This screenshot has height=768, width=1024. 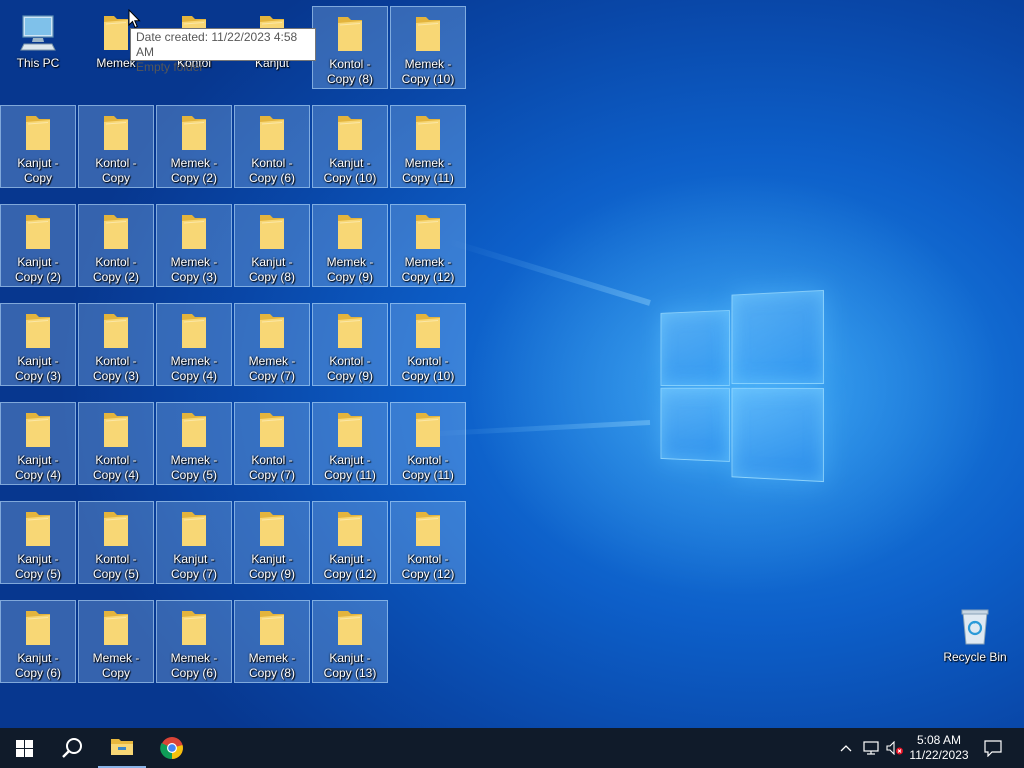 I want to click on desktop-folder-icon-item: Kontol - Copy (7), so click(x=272, y=443).